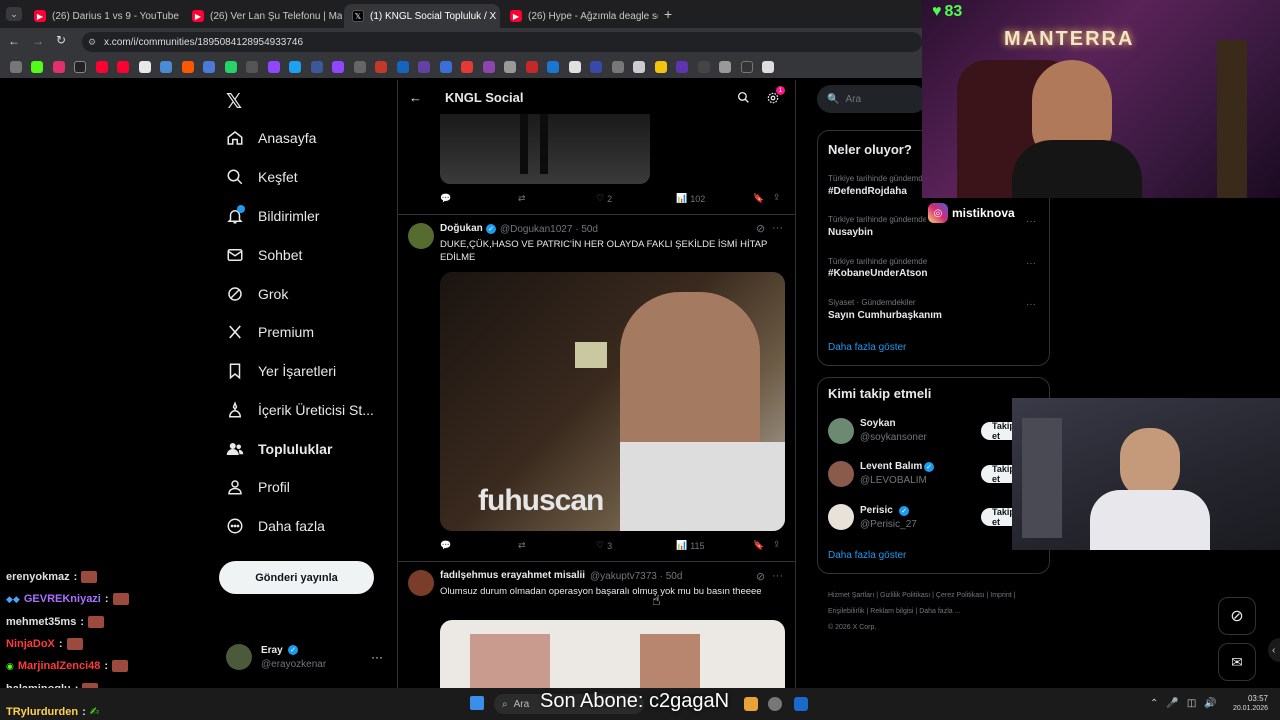 This screenshot has width=1280, height=720. What do you see at coordinates (502, 42) in the screenshot?
I see `url-field: x.com/i/communities/1895084128954933746` at bounding box center [502, 42].